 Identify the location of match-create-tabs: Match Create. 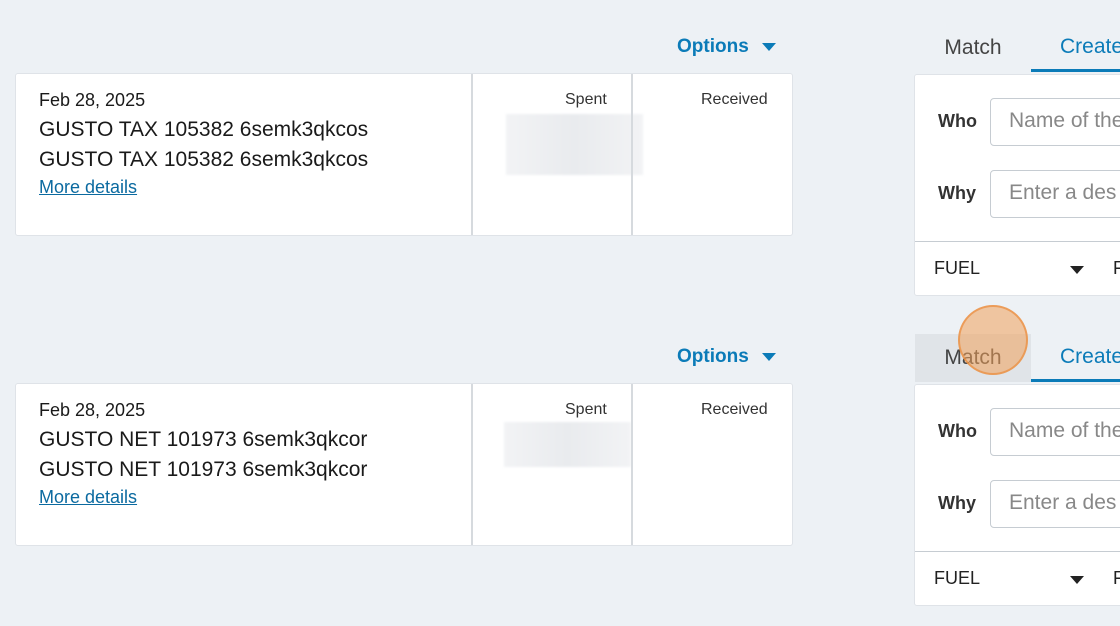
(1017, 48).